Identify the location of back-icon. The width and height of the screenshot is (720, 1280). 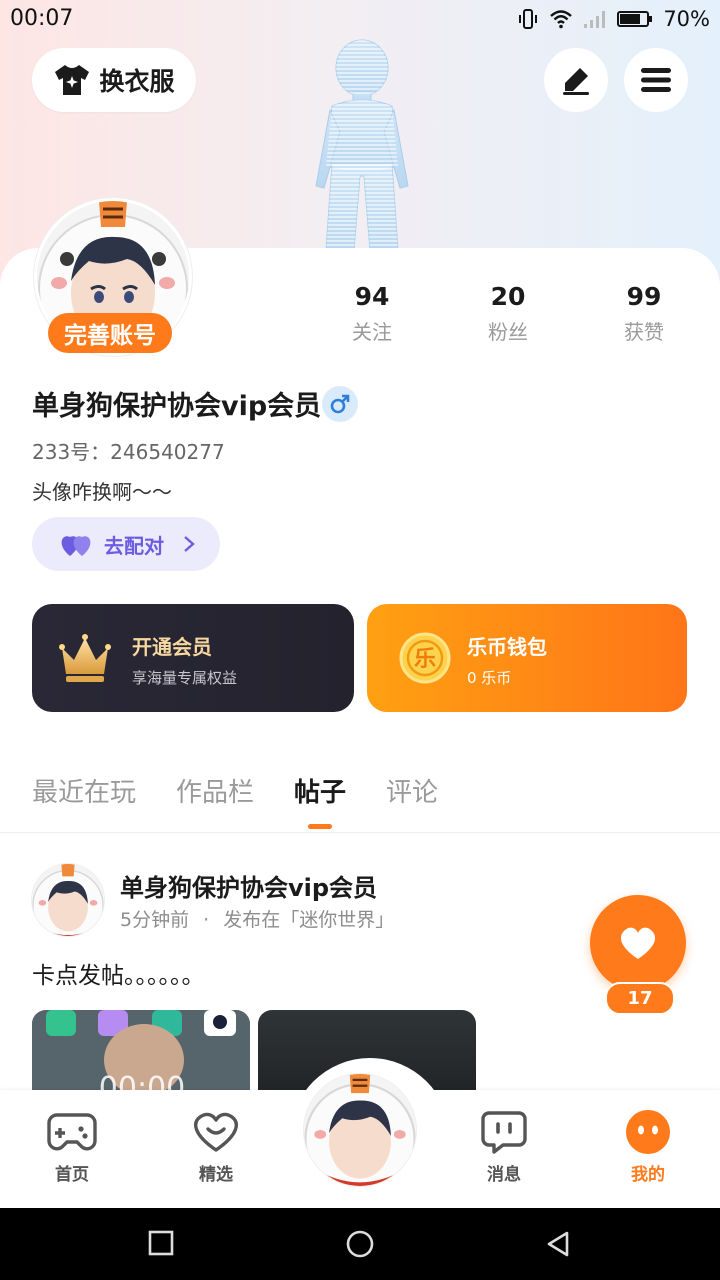
(558, 1244).